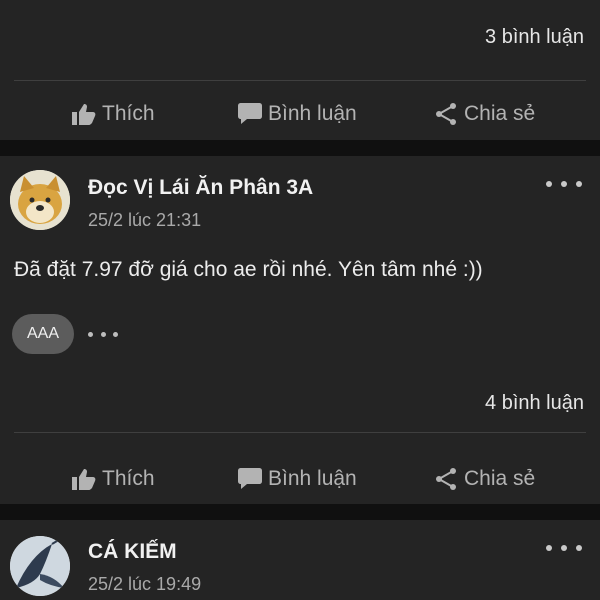 The height and width of the screenshot is (600, 600). What do you see at coordinates (144, 220) in the screenshot?
I see `post-time: 25/2 lúc 21:31` at bounding box center [144, 220].